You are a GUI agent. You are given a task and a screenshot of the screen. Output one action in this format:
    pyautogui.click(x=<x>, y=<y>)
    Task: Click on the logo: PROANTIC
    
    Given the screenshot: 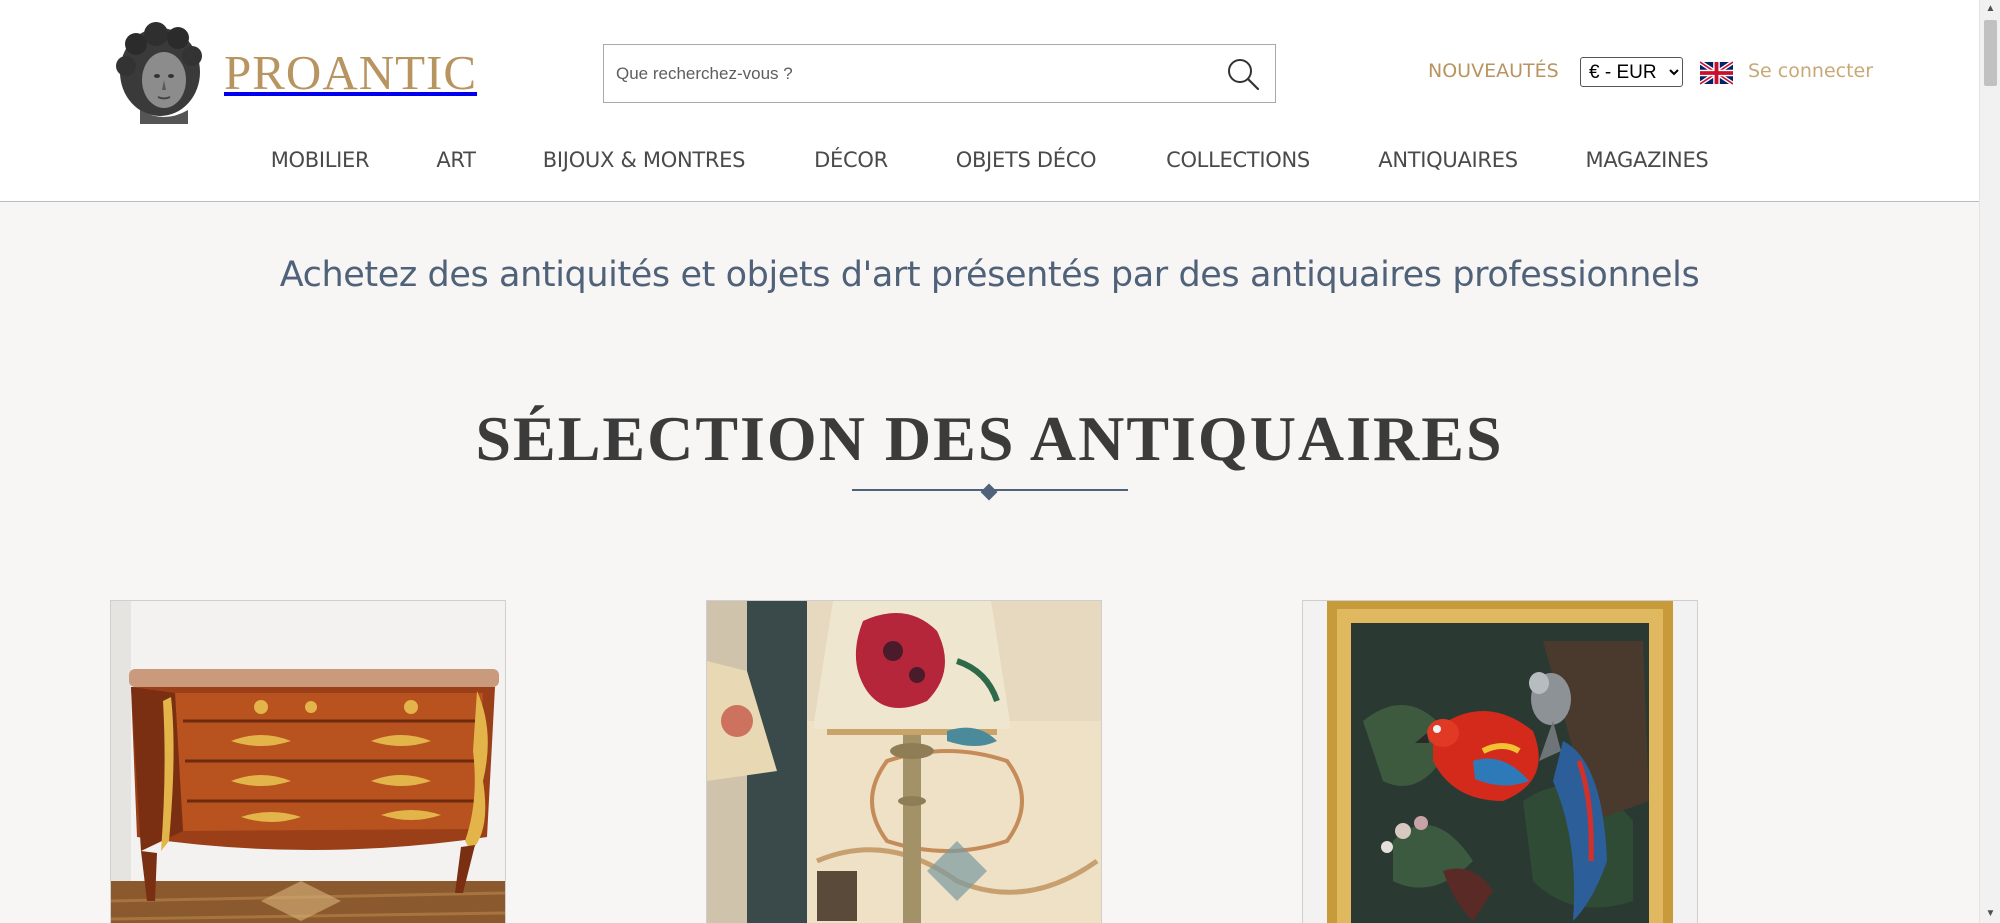 What is the action you would take?
    pyautogui.click(x=293, y=72)
    